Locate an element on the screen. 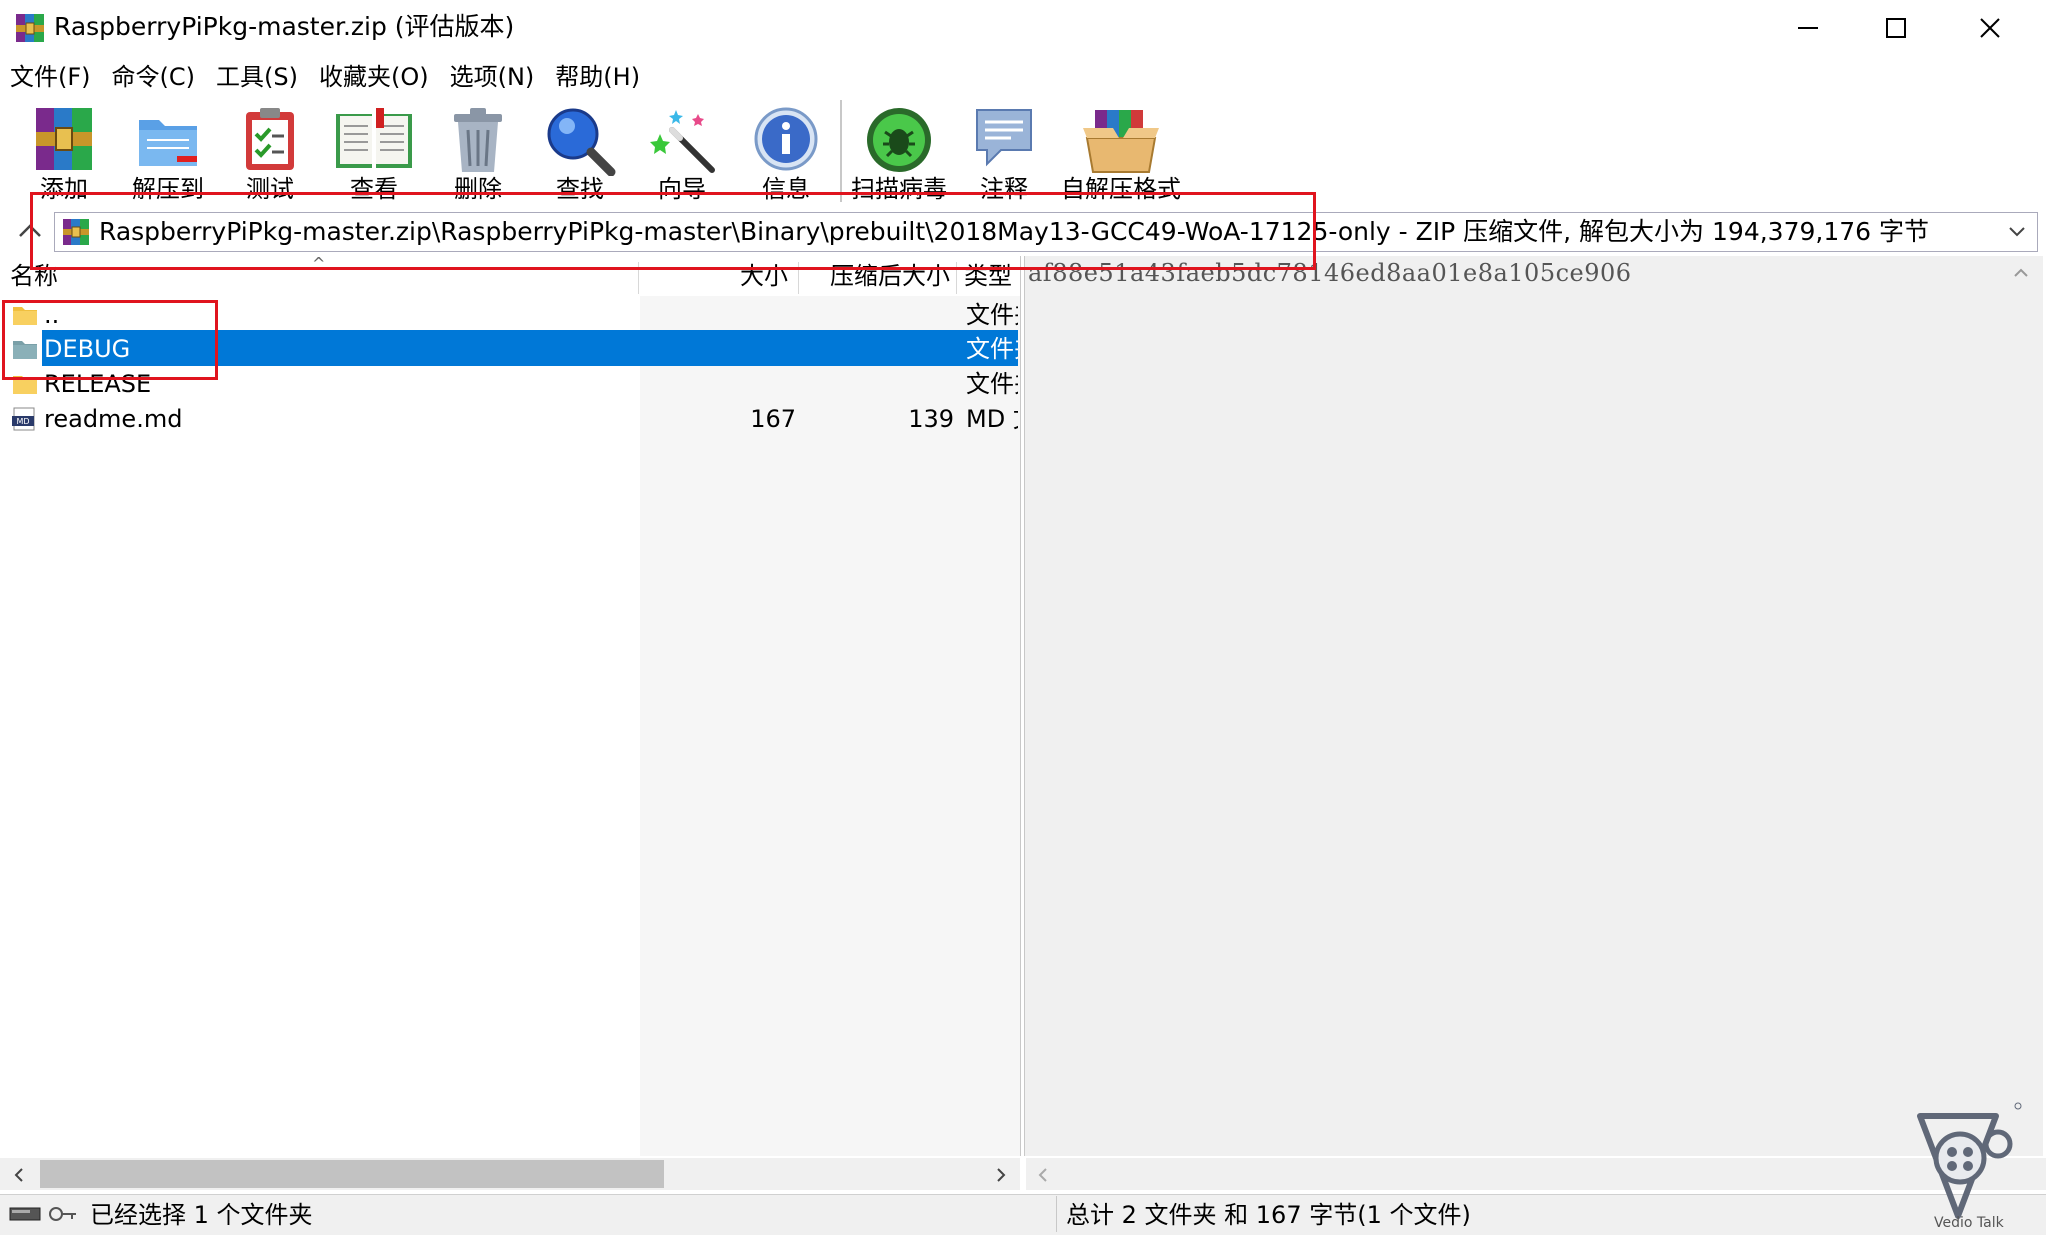 This screenshot has height=1235, width=2046. menu-file: 文件(F) is located at coordinates (51, 77).